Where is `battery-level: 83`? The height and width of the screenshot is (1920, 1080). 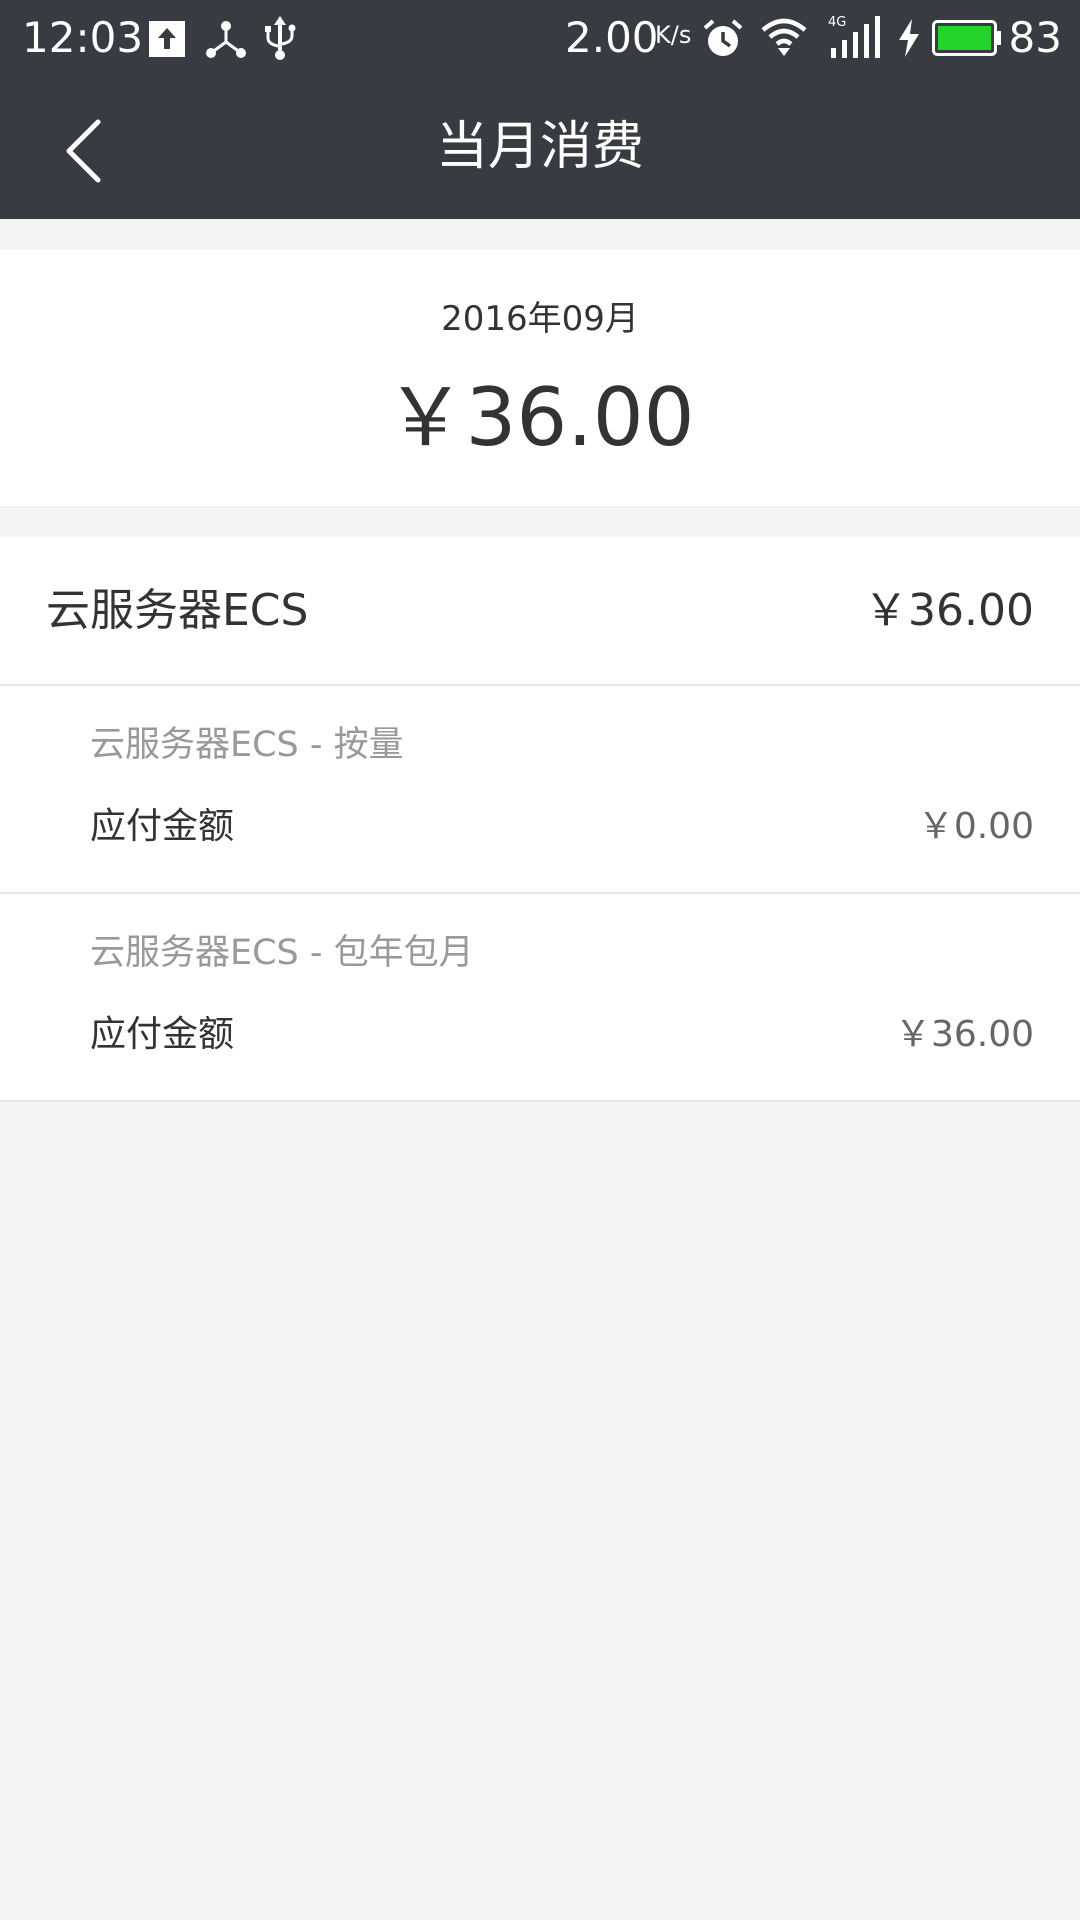
battery-level: 83 is located at coordinates (1035, 37).